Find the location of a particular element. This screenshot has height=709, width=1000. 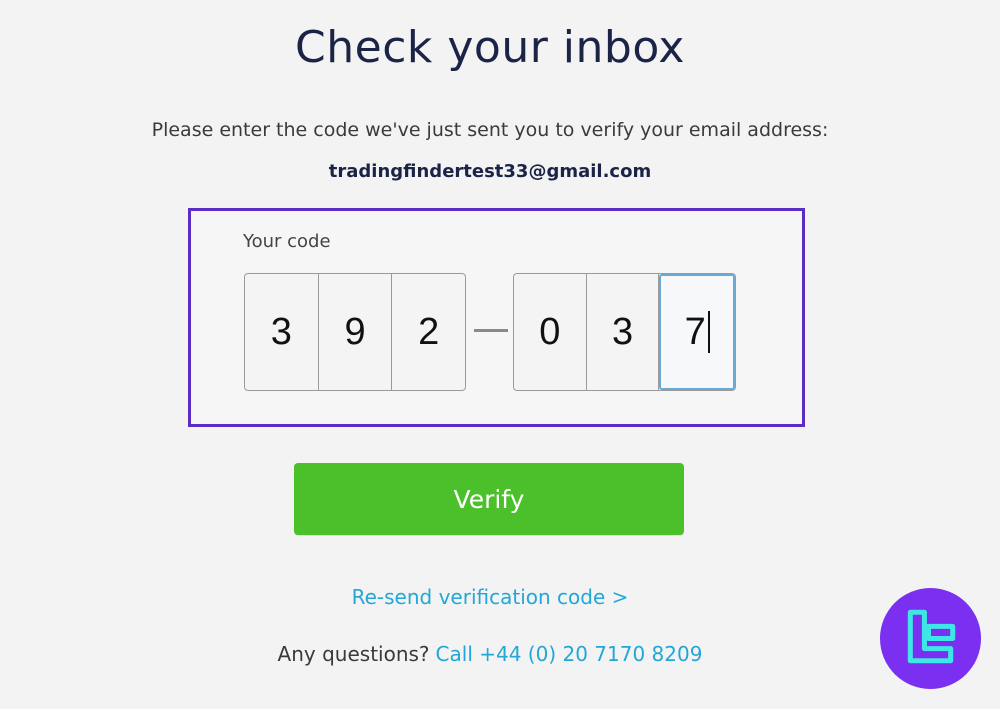

email-address: tradingfindertest33@gmail.com is located at coordinates (490, 171).